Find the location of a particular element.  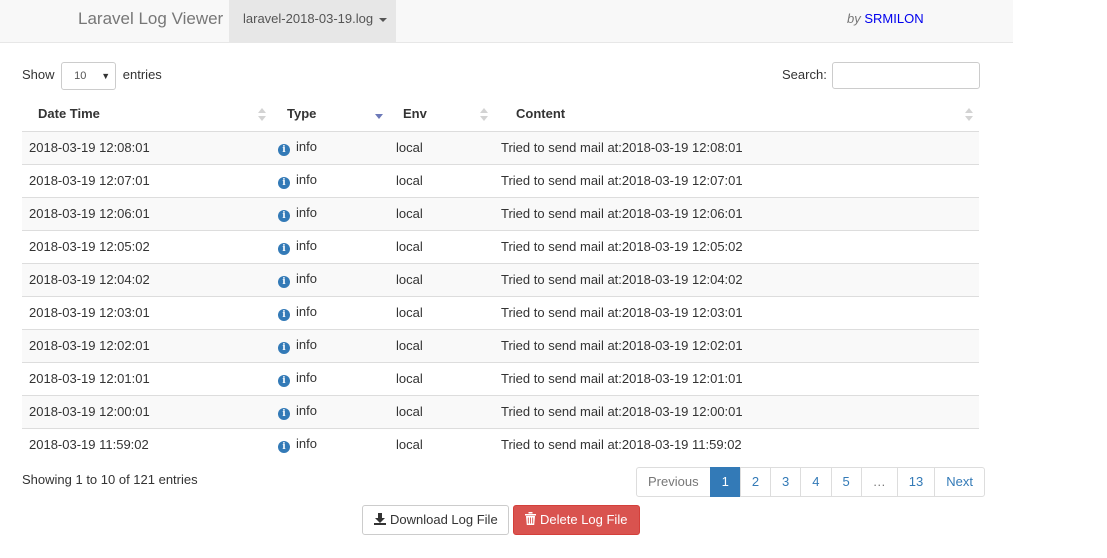

column-header-content: Content is located at coordinates (736, 114).